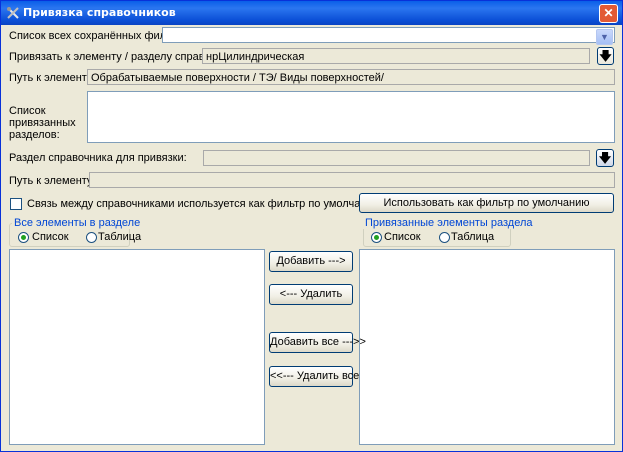 This screenshot has width=623, height=452. I want to click on remove-button: <--- Удалить, so click(311, 294).